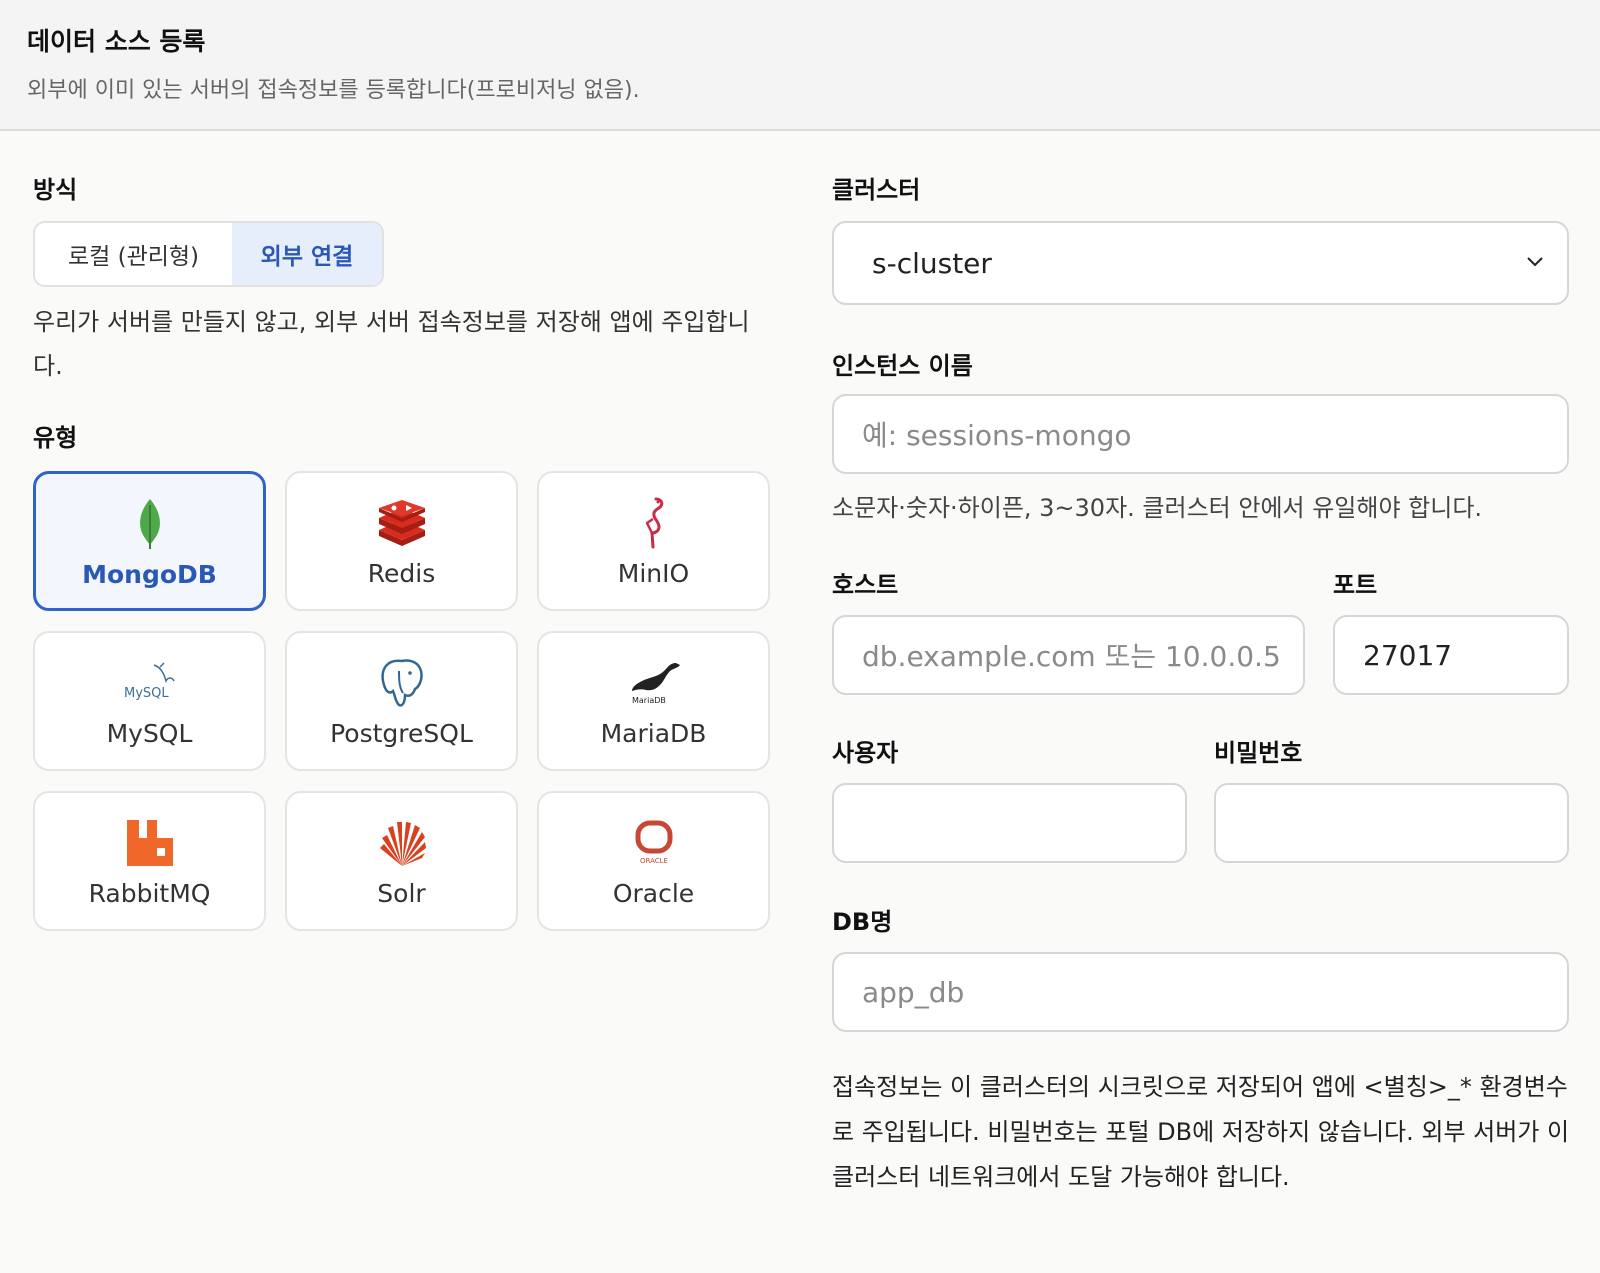  Describe the element at coordinates (653, 523) in the screenshot. I see `minio-flamingo-icon` at that location.